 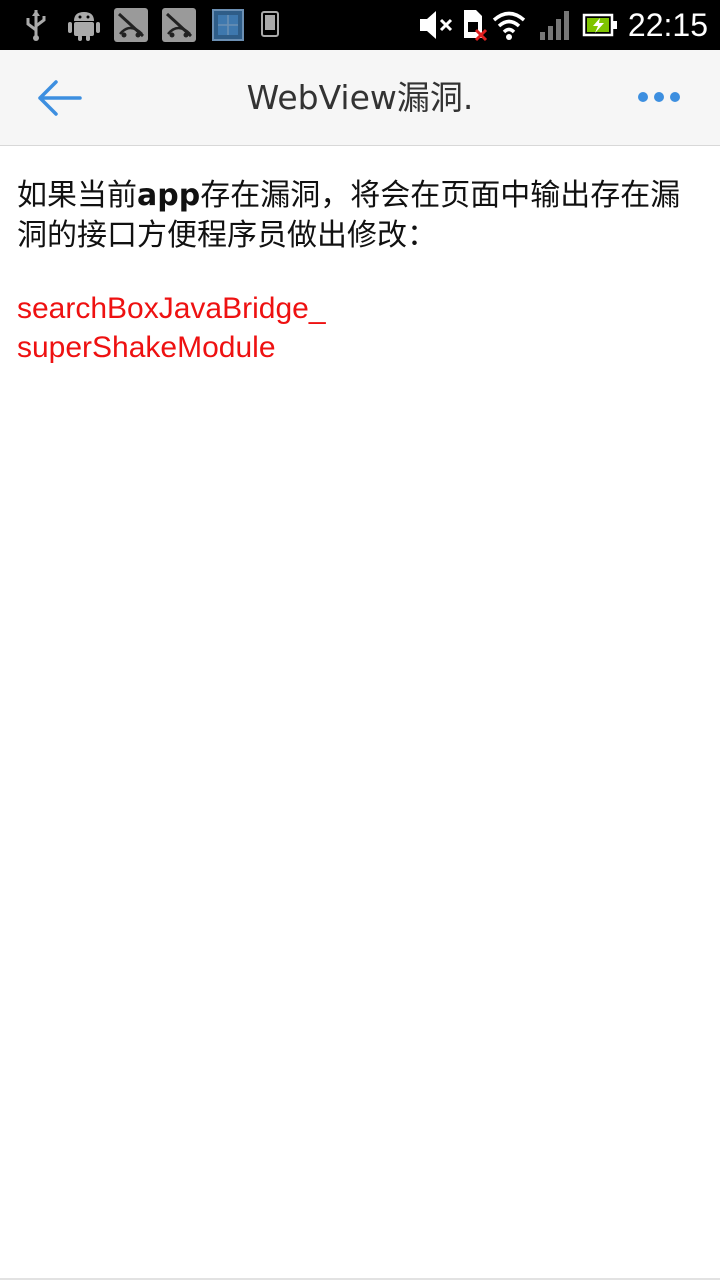 What do you see at coordinates (667, 25) in the screenshot?
I see `status-bar-clock: 22:15` at bounding box center [667, 25].